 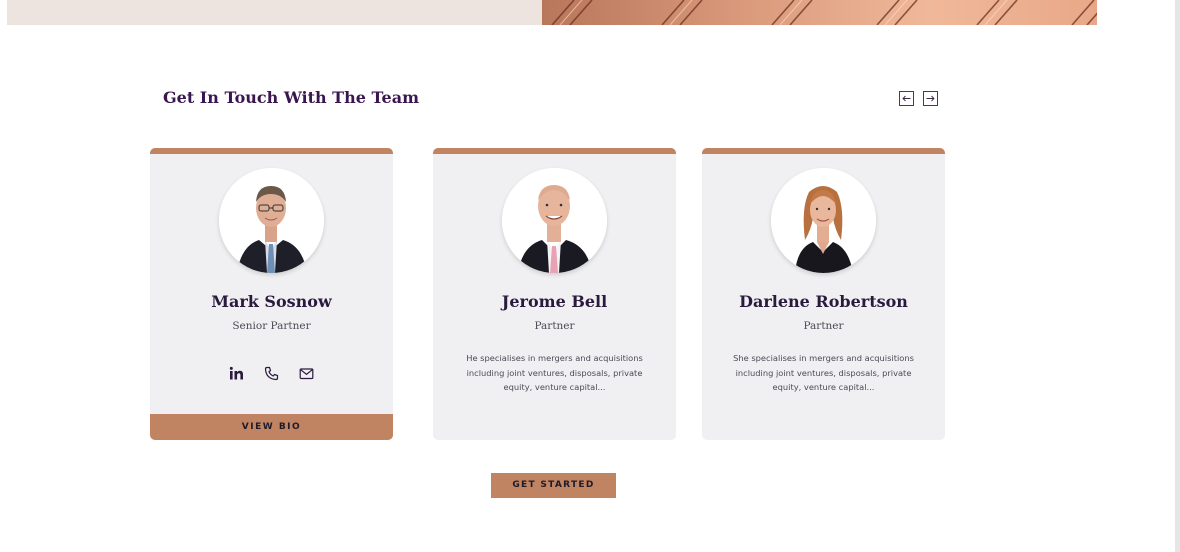 I want to click on member-name: Mark Sosnow, so click(x=271, y=301).